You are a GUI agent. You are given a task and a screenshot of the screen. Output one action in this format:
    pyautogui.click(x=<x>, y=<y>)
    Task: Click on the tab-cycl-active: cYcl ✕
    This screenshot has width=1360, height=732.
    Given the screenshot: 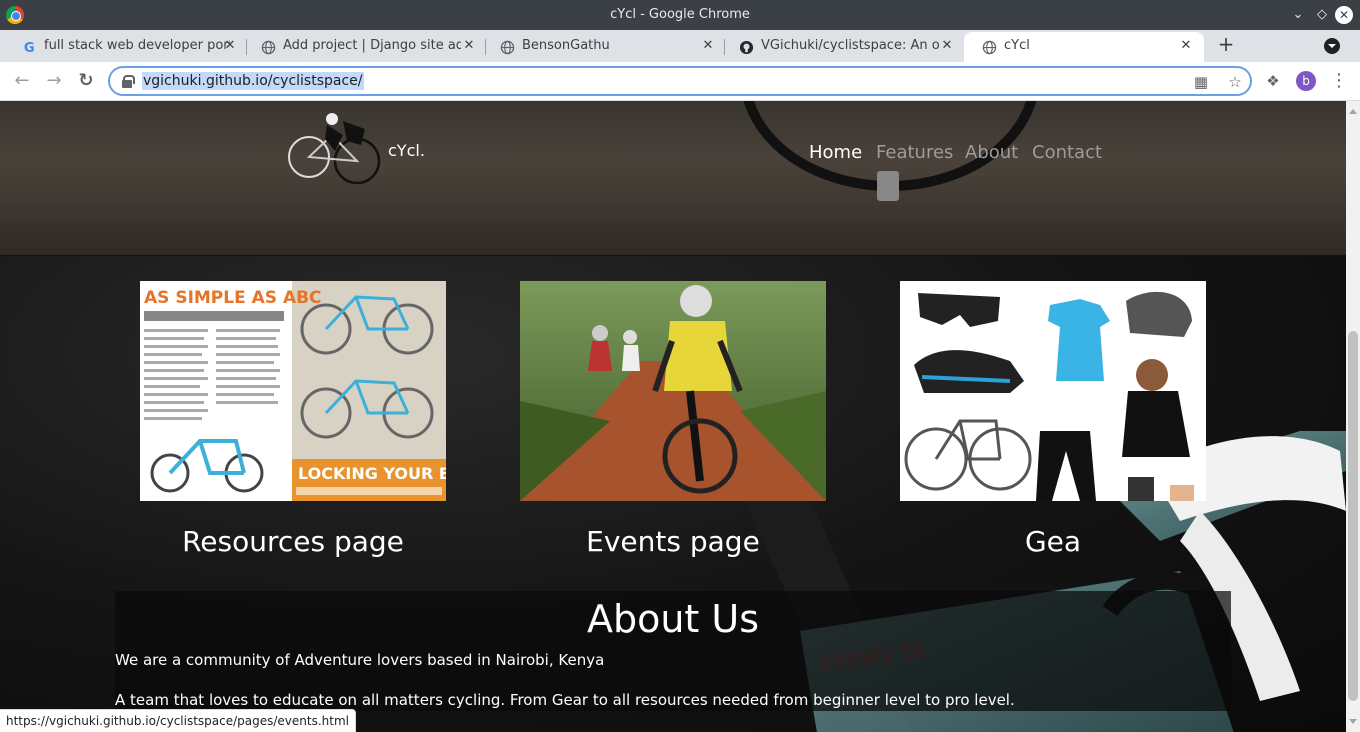 What is the action you would take?
    pyautogui.click(x=1084, y=47)
    